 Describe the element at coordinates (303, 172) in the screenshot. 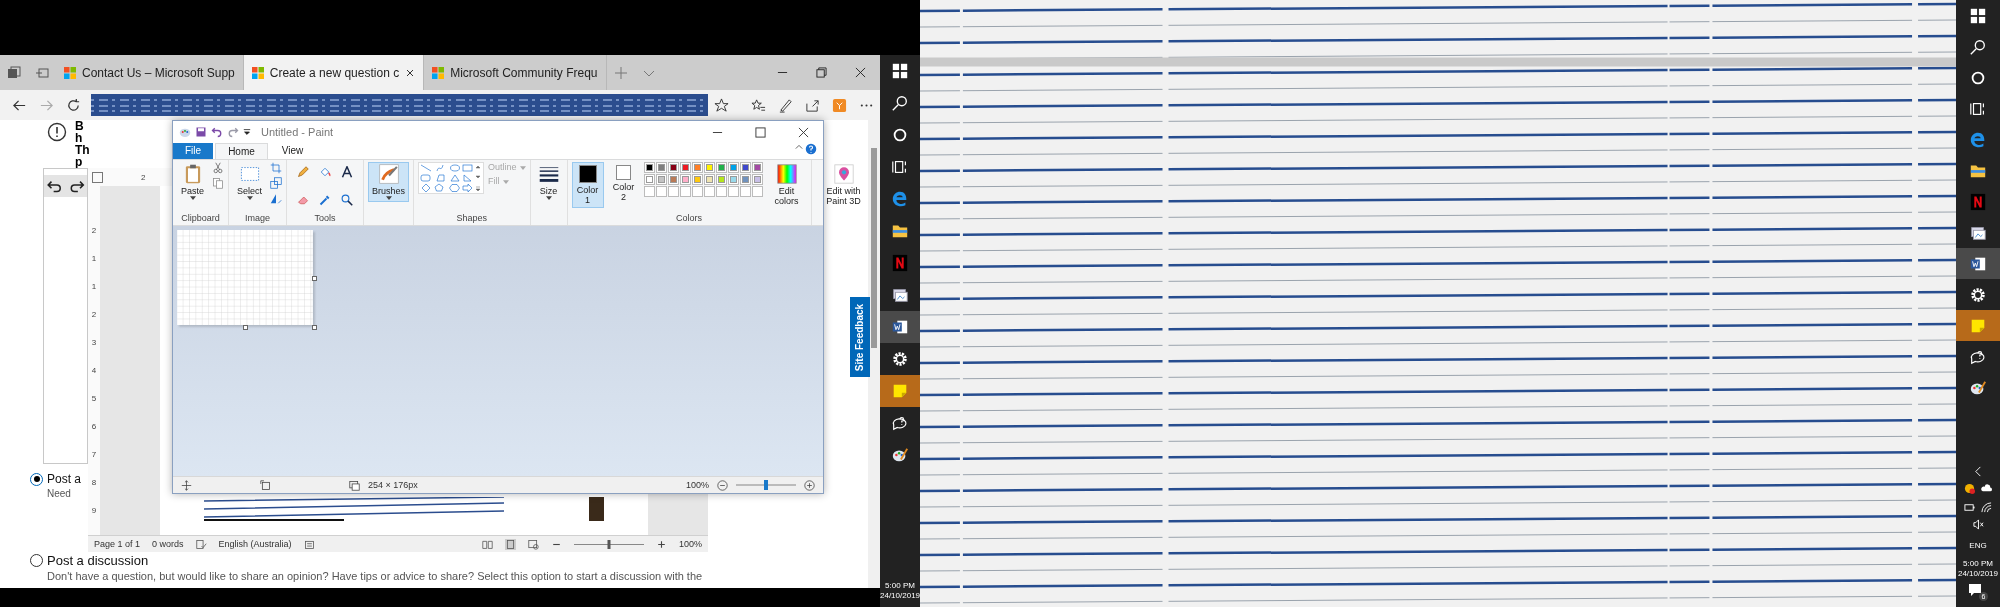

I see `pencil-icon` at that location.